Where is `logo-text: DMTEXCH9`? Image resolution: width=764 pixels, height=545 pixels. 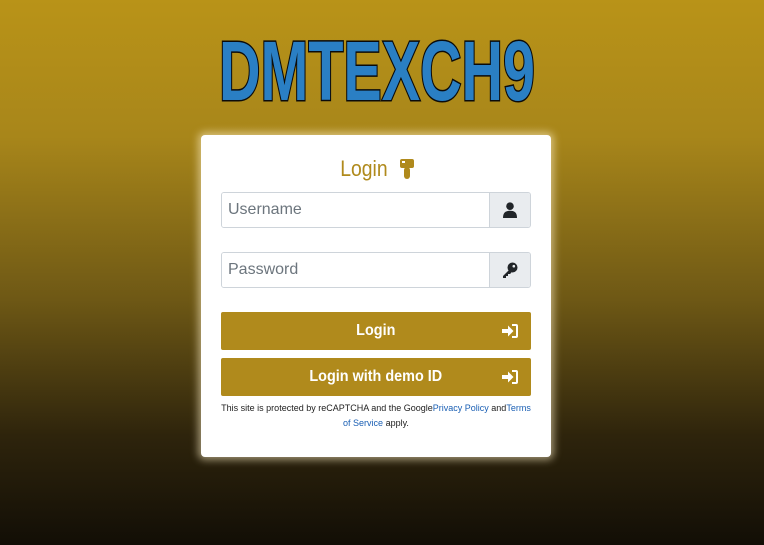
logo-text: DMTEXCH9 is located at coordinates (377, 67).